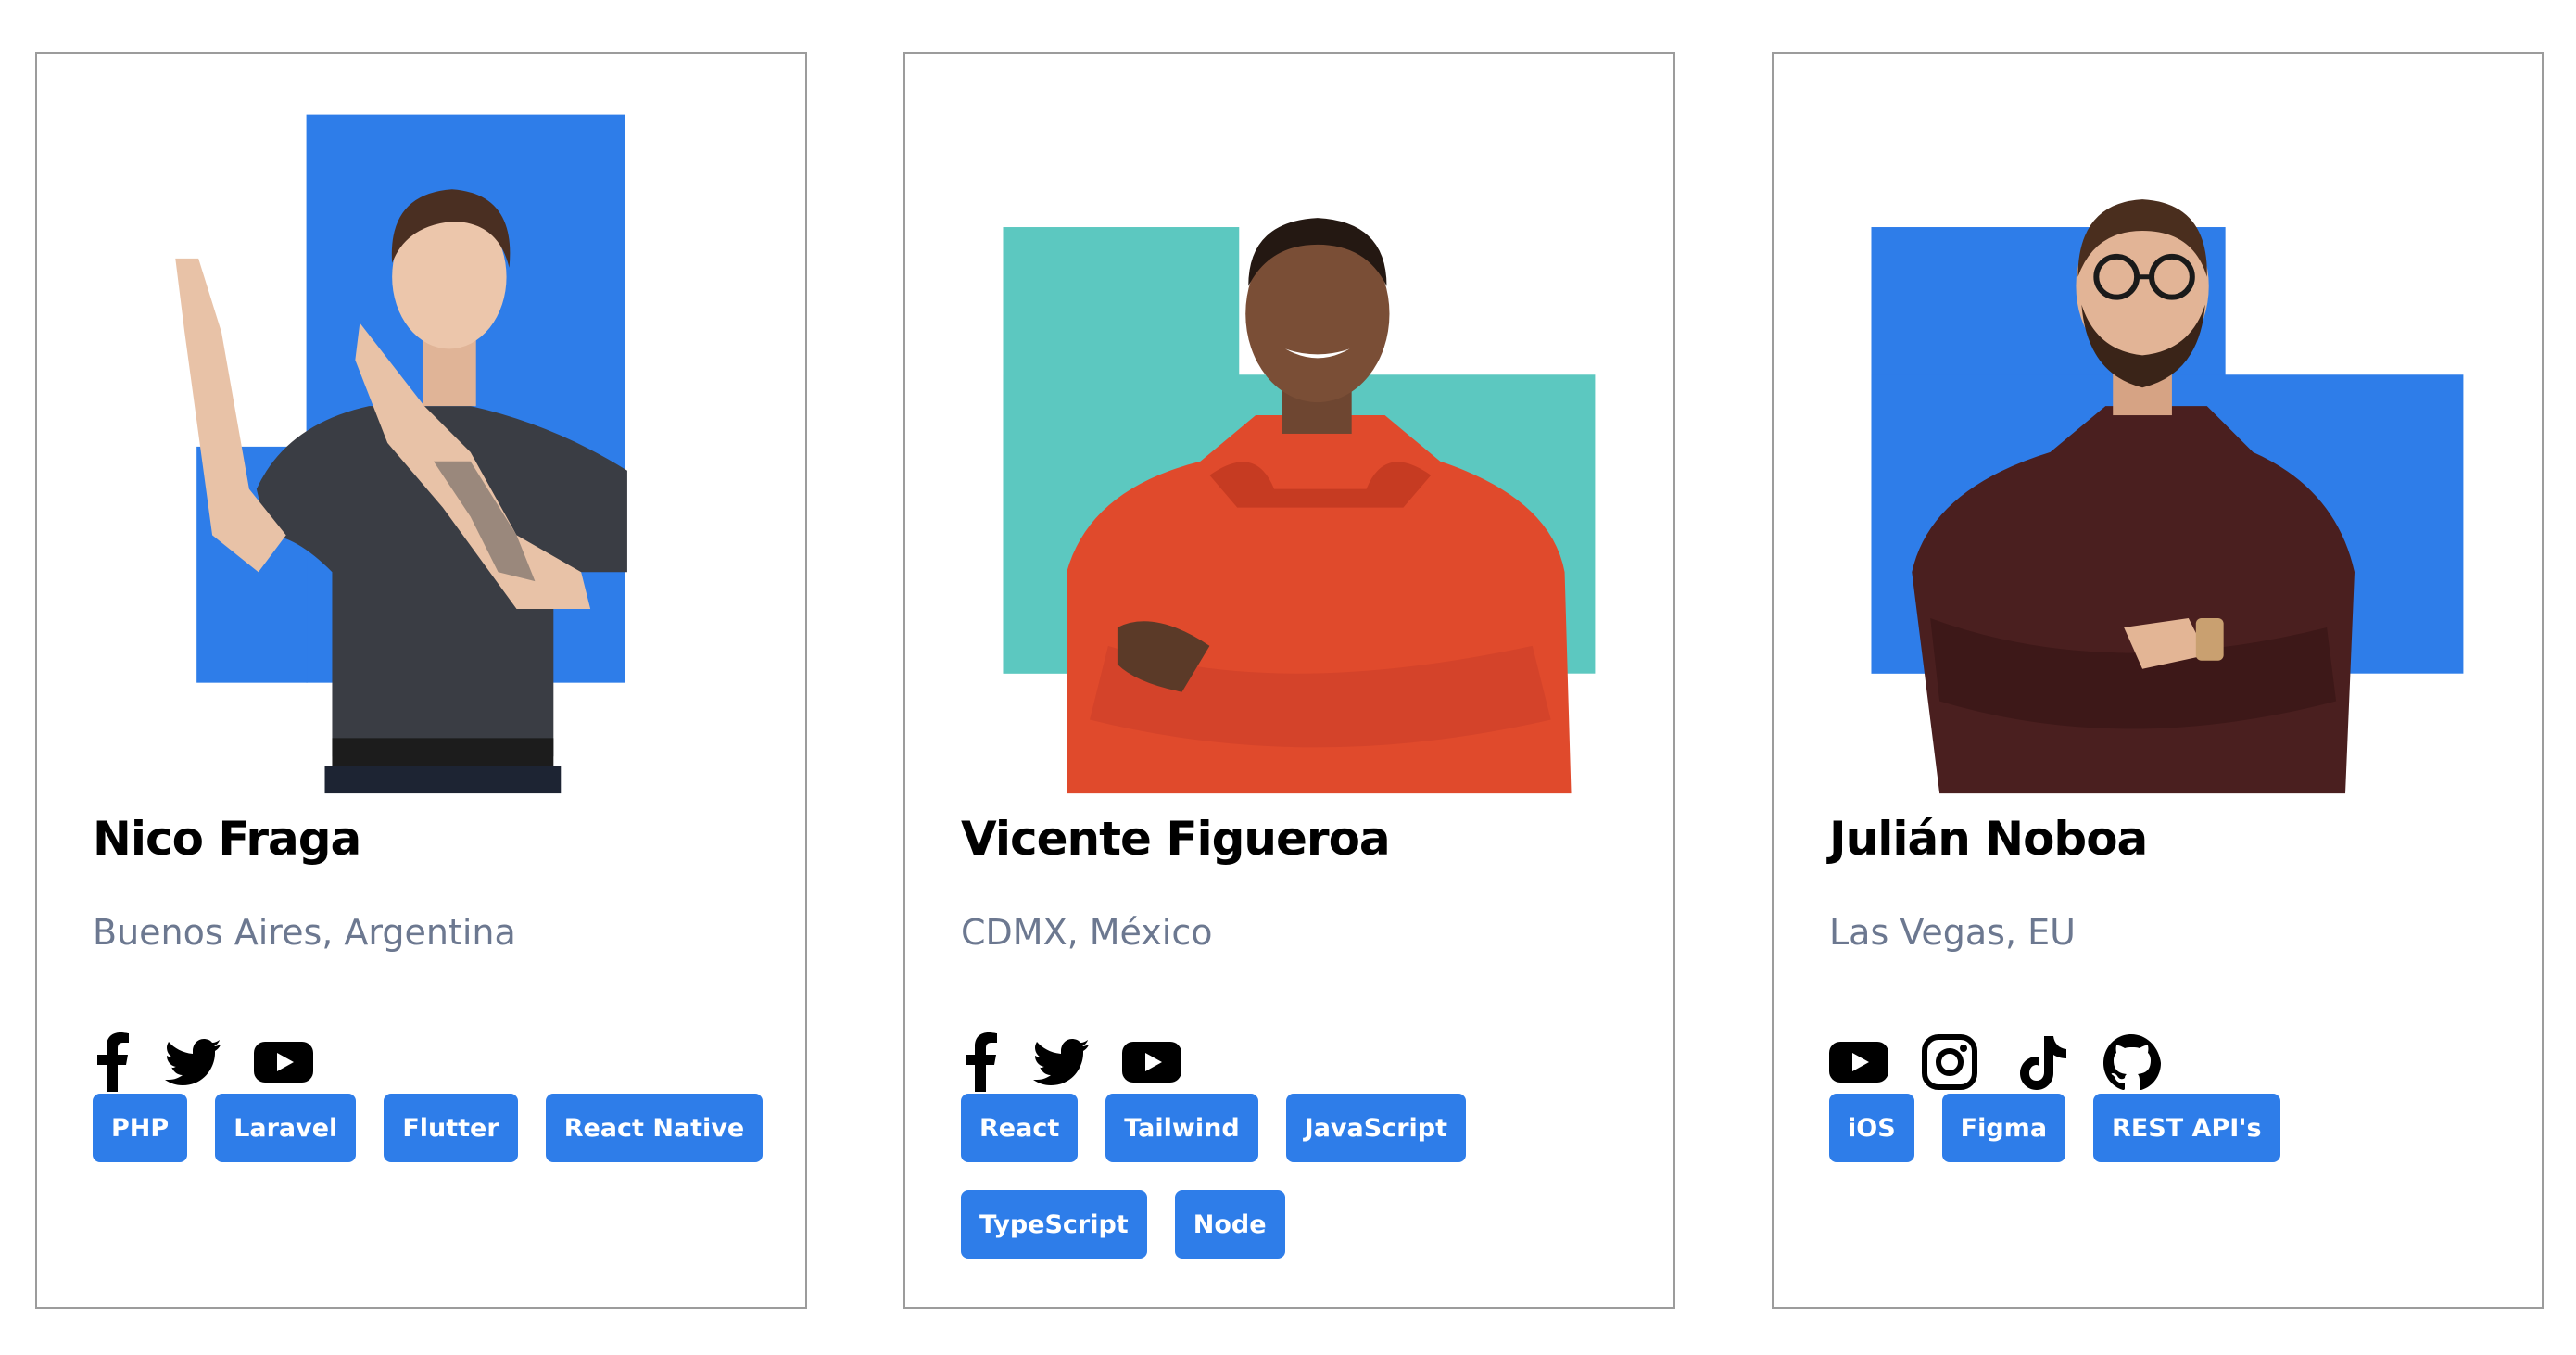 The height and width of the screenshot is (1355, 2576). Describe the element at coordinates (2004, 1128) in the screenshot. I see `tag: Figma` at that location.